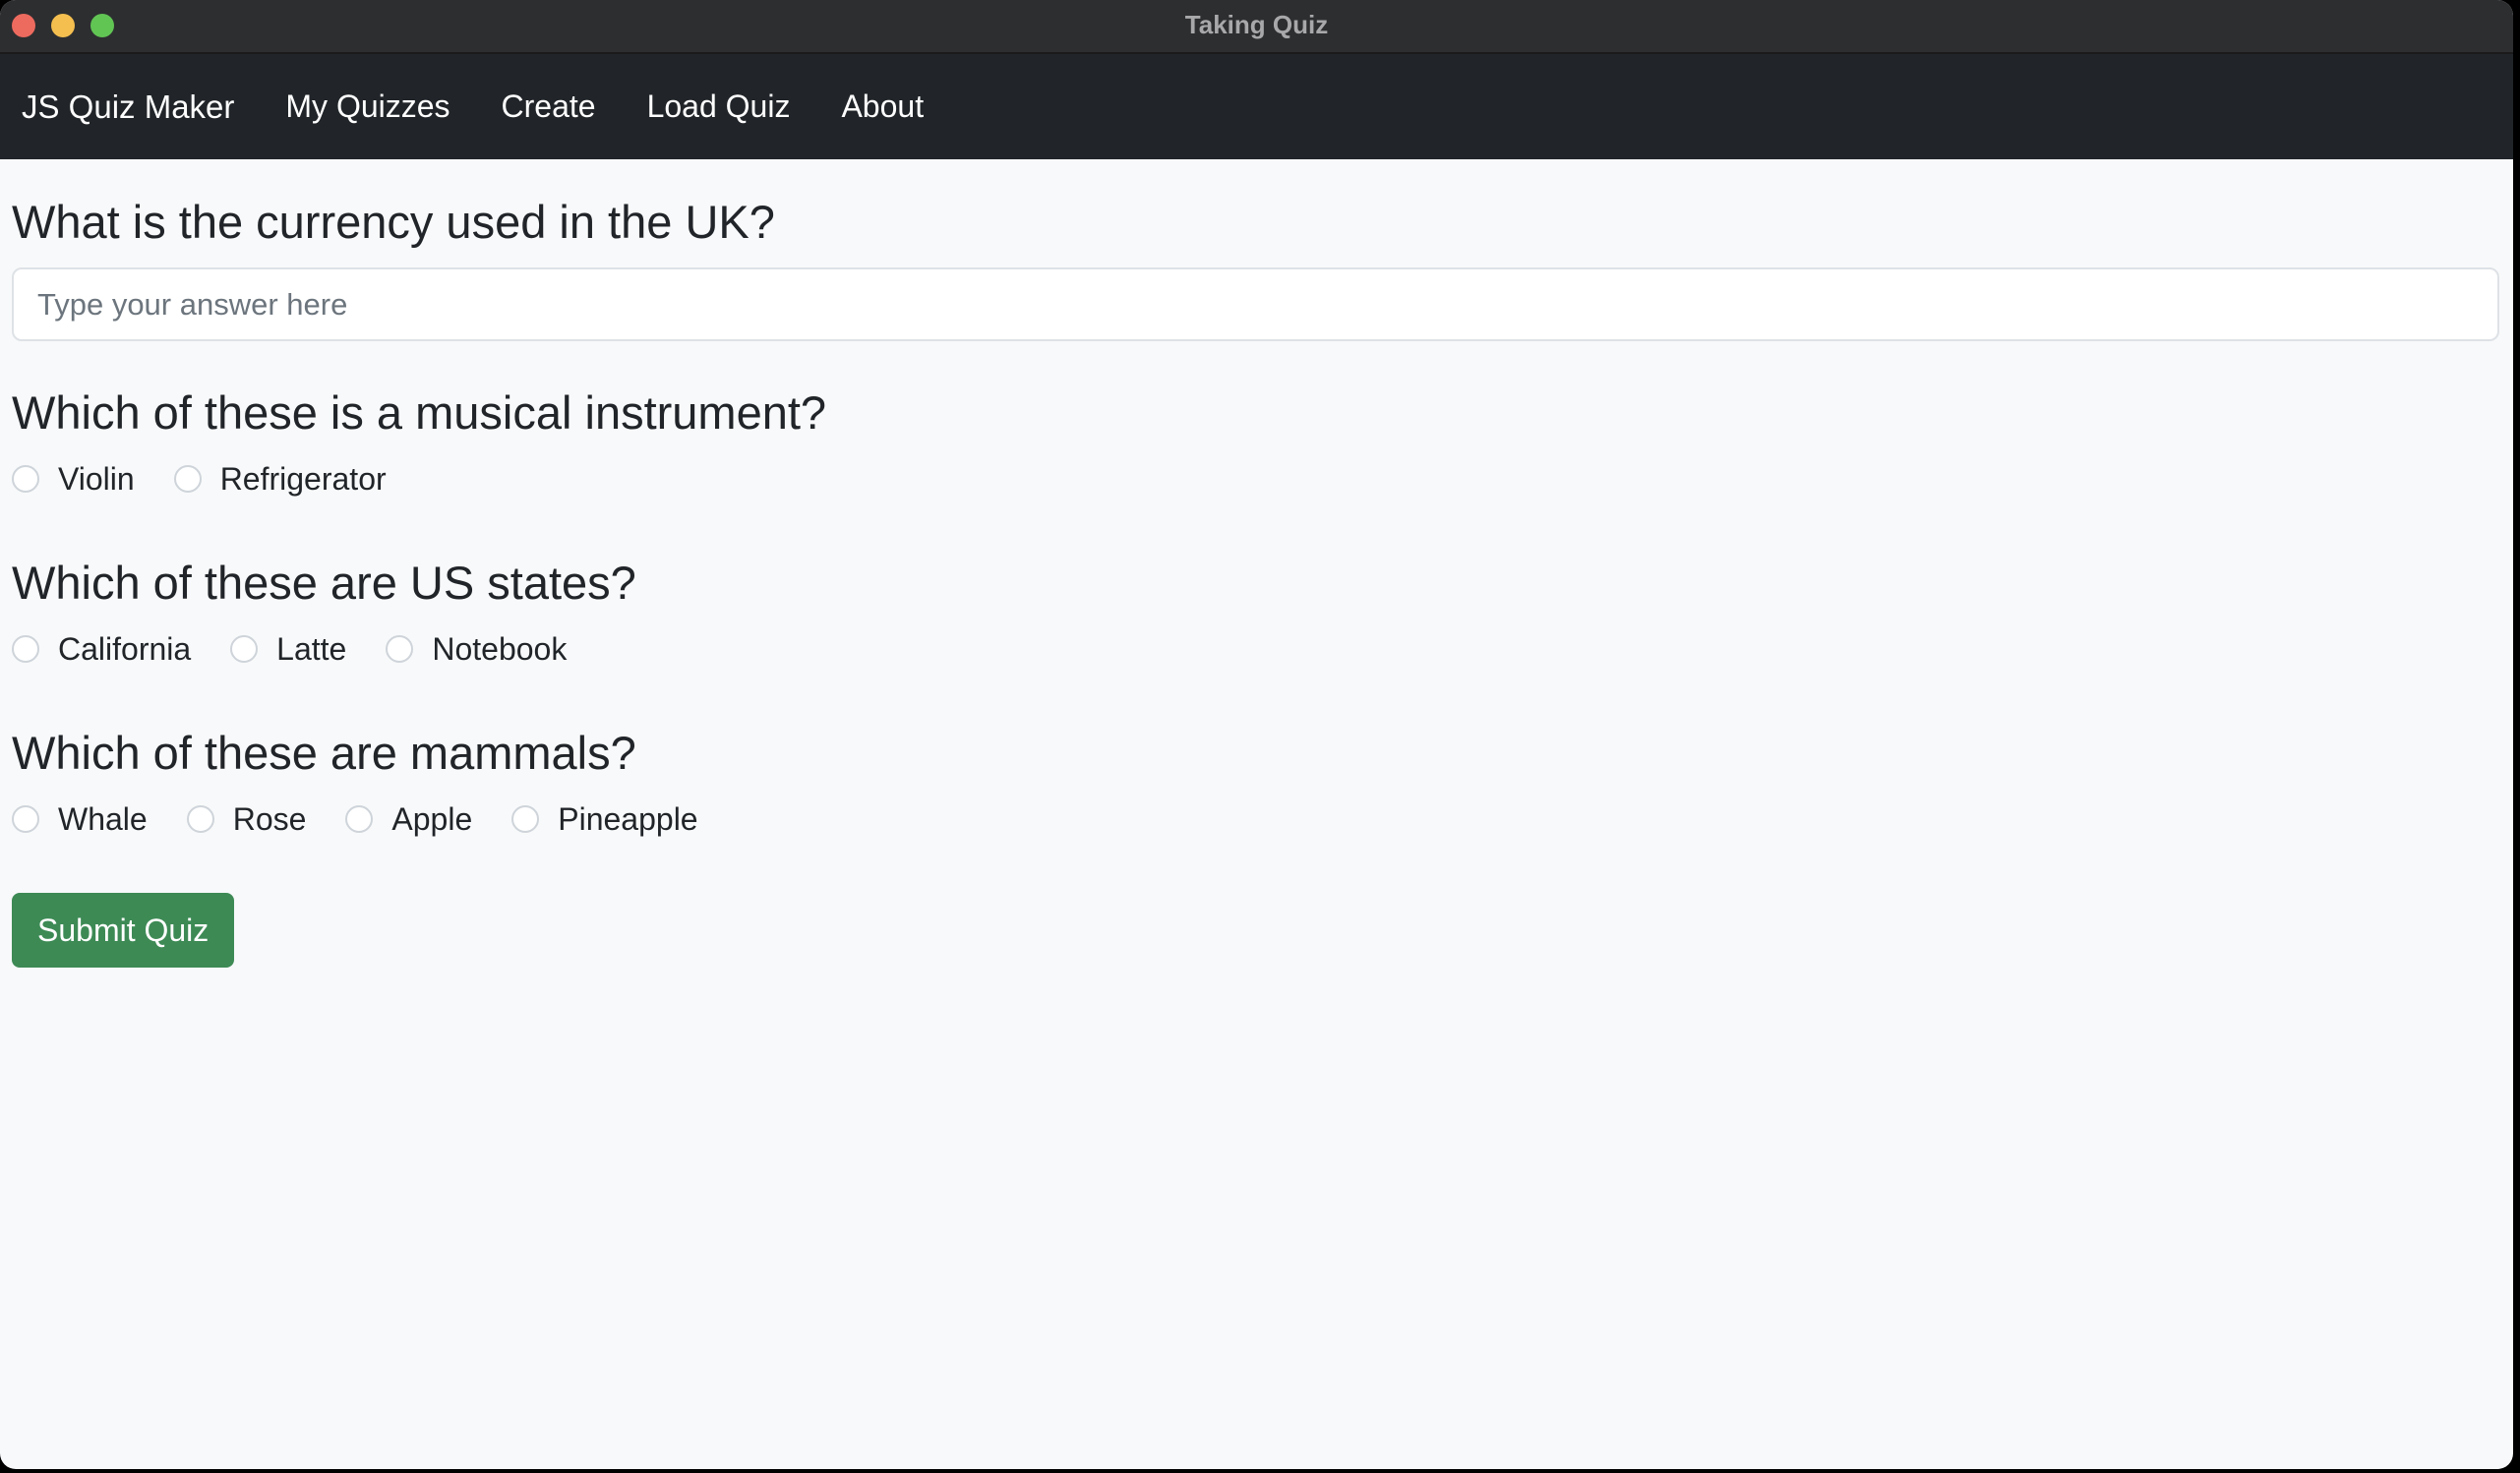 This screenshot has width=2520, height=1473. What do you see at coordinates (324, 583) in the screenshot?
I see `question-title: Which of these are US states?` at bounding box center [324, 583].